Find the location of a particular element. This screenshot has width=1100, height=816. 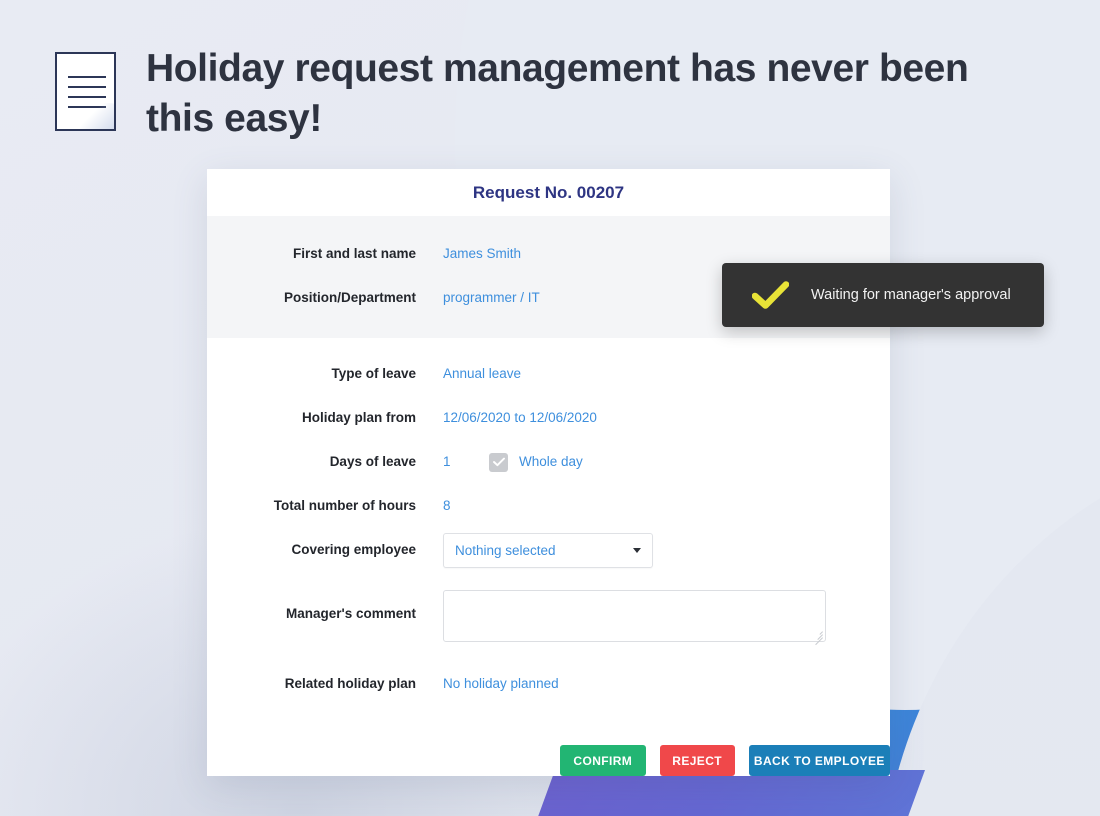

field-value-related-plan: No holiday planned is located at coordinates (501, 684).